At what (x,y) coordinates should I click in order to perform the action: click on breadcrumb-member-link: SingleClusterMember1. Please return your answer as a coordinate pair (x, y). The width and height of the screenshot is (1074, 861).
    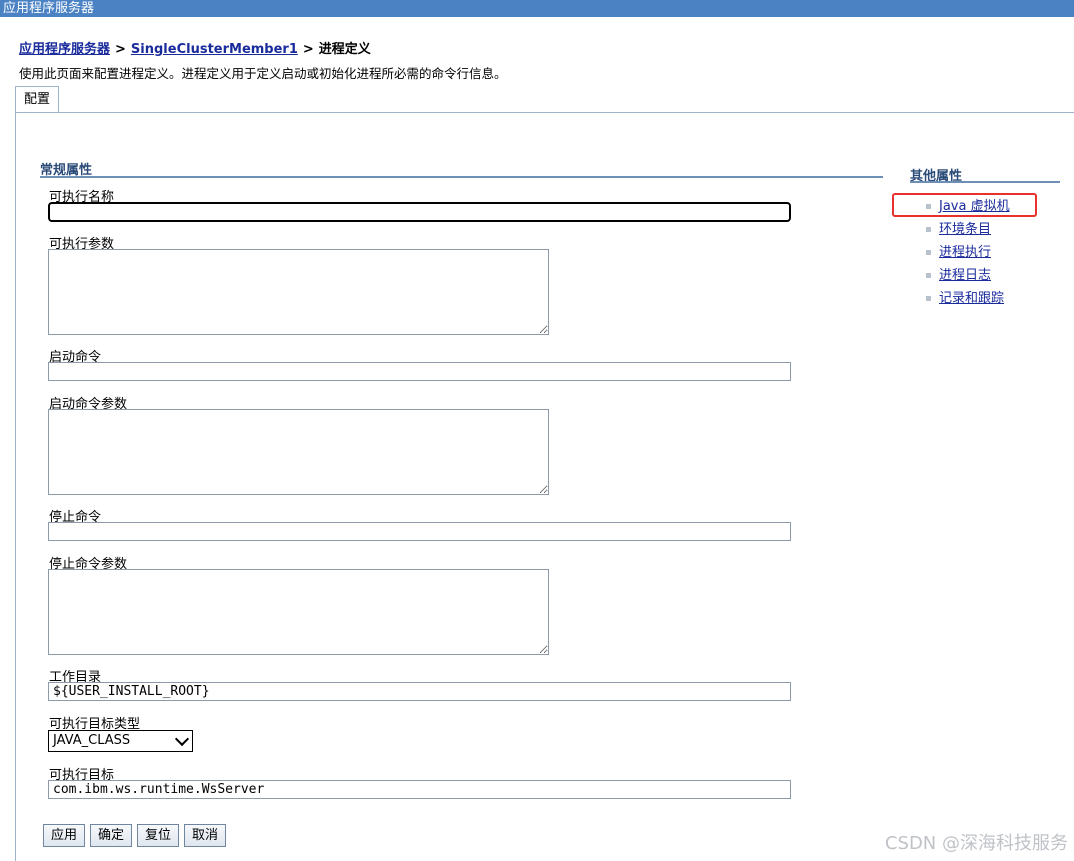
    Looking at the image, I should click on (214, 49).